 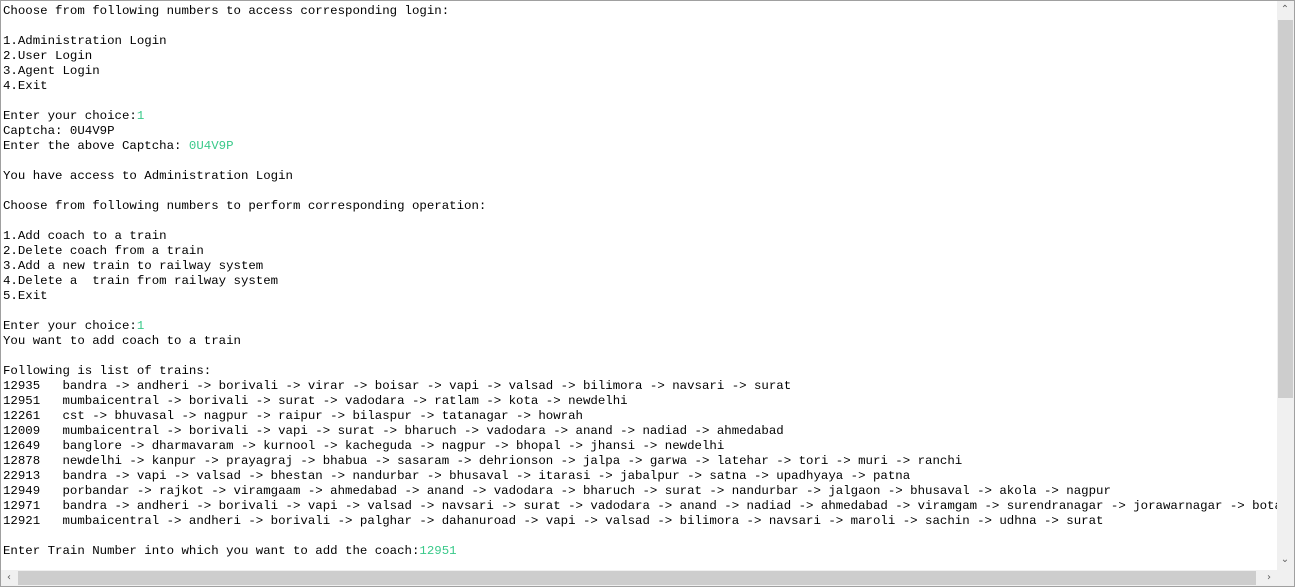 I want to click on console-text: You have access to Administration Login, so click(x=148, y=176).